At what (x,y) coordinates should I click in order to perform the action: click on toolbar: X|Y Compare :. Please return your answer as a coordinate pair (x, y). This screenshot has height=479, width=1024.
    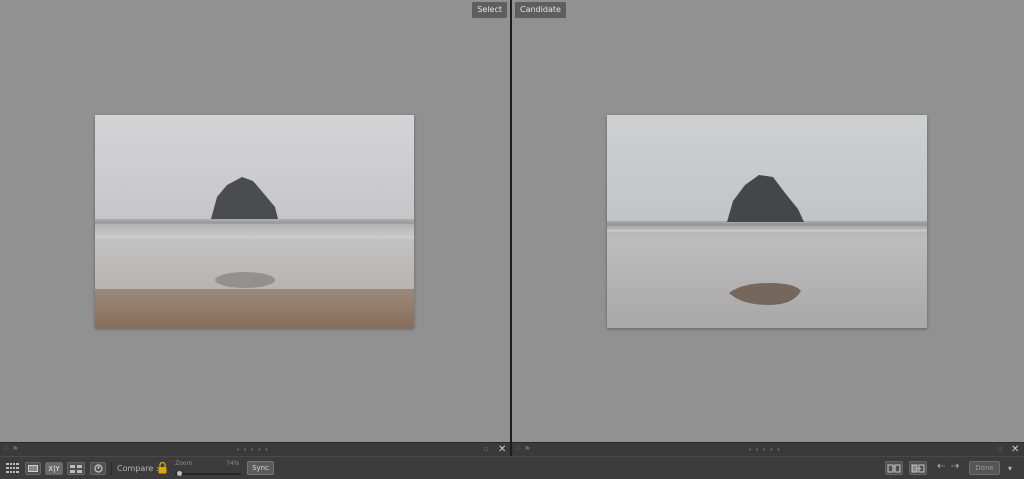
    Looking at the image, I should click on (512, 467).